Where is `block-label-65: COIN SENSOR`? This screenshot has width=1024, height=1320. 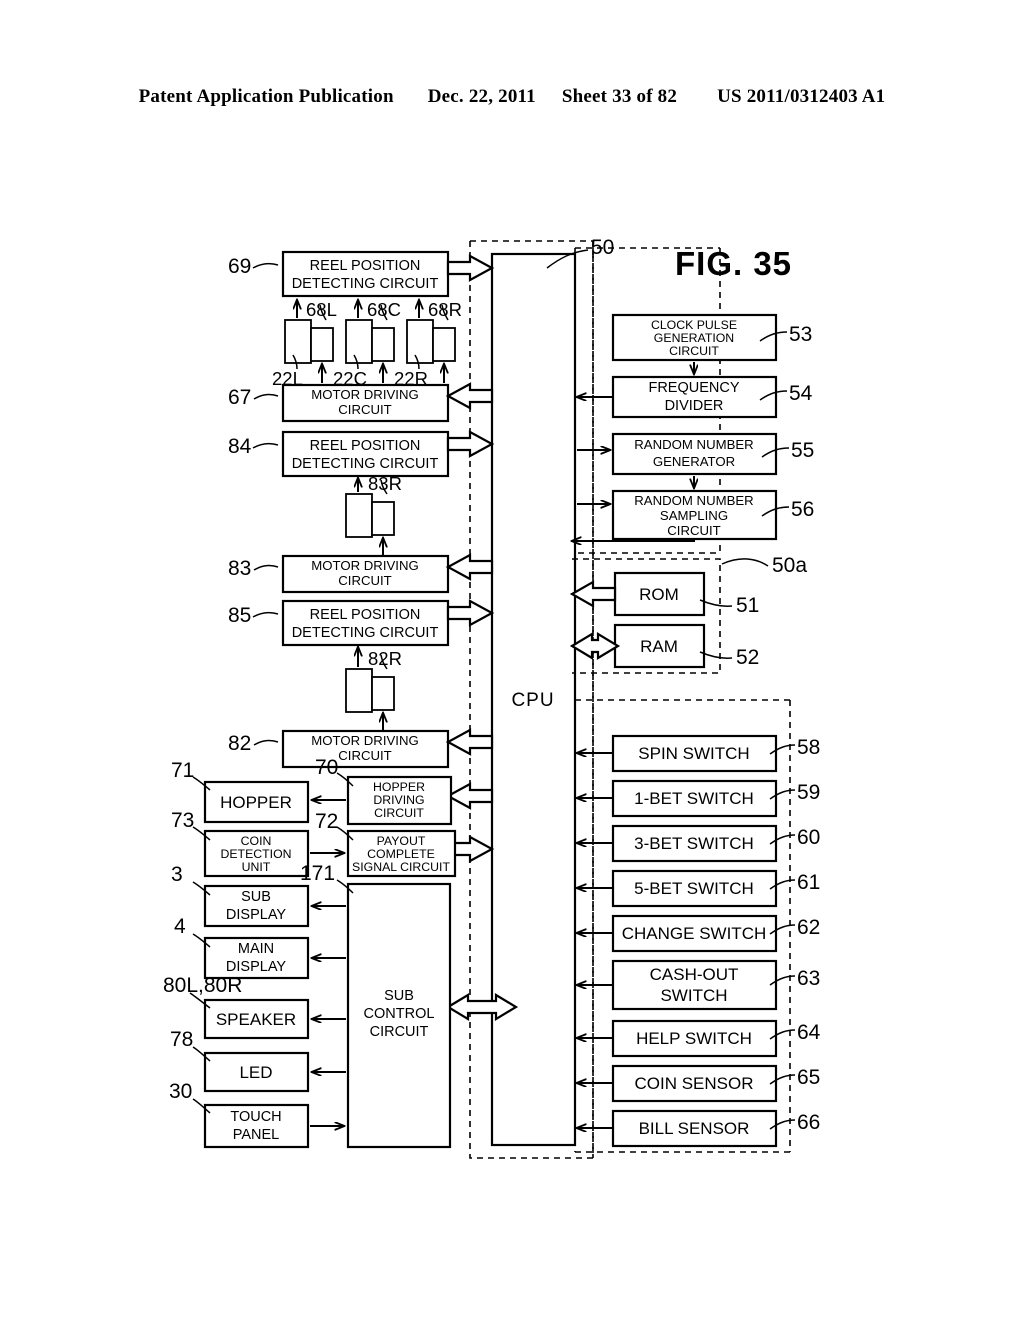 block-label-65: COIN SENSOR is located at coordinates (693, 1083).